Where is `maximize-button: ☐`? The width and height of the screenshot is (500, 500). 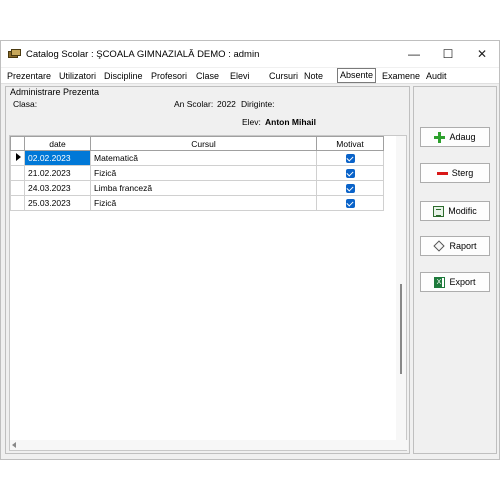 maximize-button: ☐ is located at coordinates (448, 54).